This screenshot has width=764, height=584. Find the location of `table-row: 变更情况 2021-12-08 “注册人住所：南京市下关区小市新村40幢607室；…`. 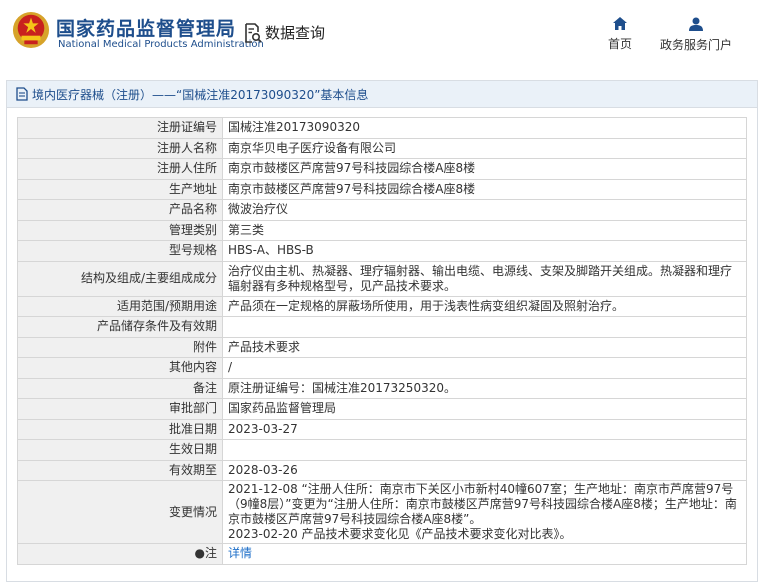

table-row: 变更情况 2021-12-08 “注册人住所：南京市下关区小市新村40幢607室；… is located at coordinates (382, 512).